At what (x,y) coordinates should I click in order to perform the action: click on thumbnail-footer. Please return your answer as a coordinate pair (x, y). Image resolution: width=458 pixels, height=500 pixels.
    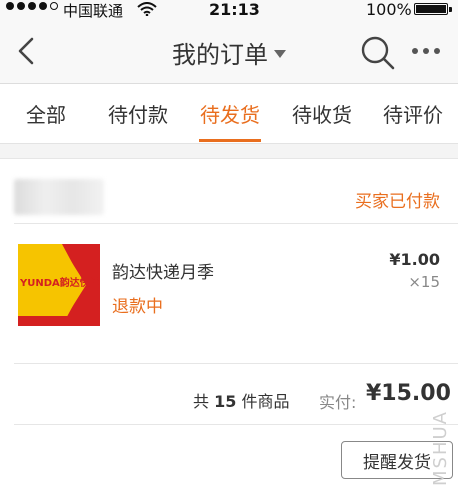
    Looking at the image, I should click on (59, 321).